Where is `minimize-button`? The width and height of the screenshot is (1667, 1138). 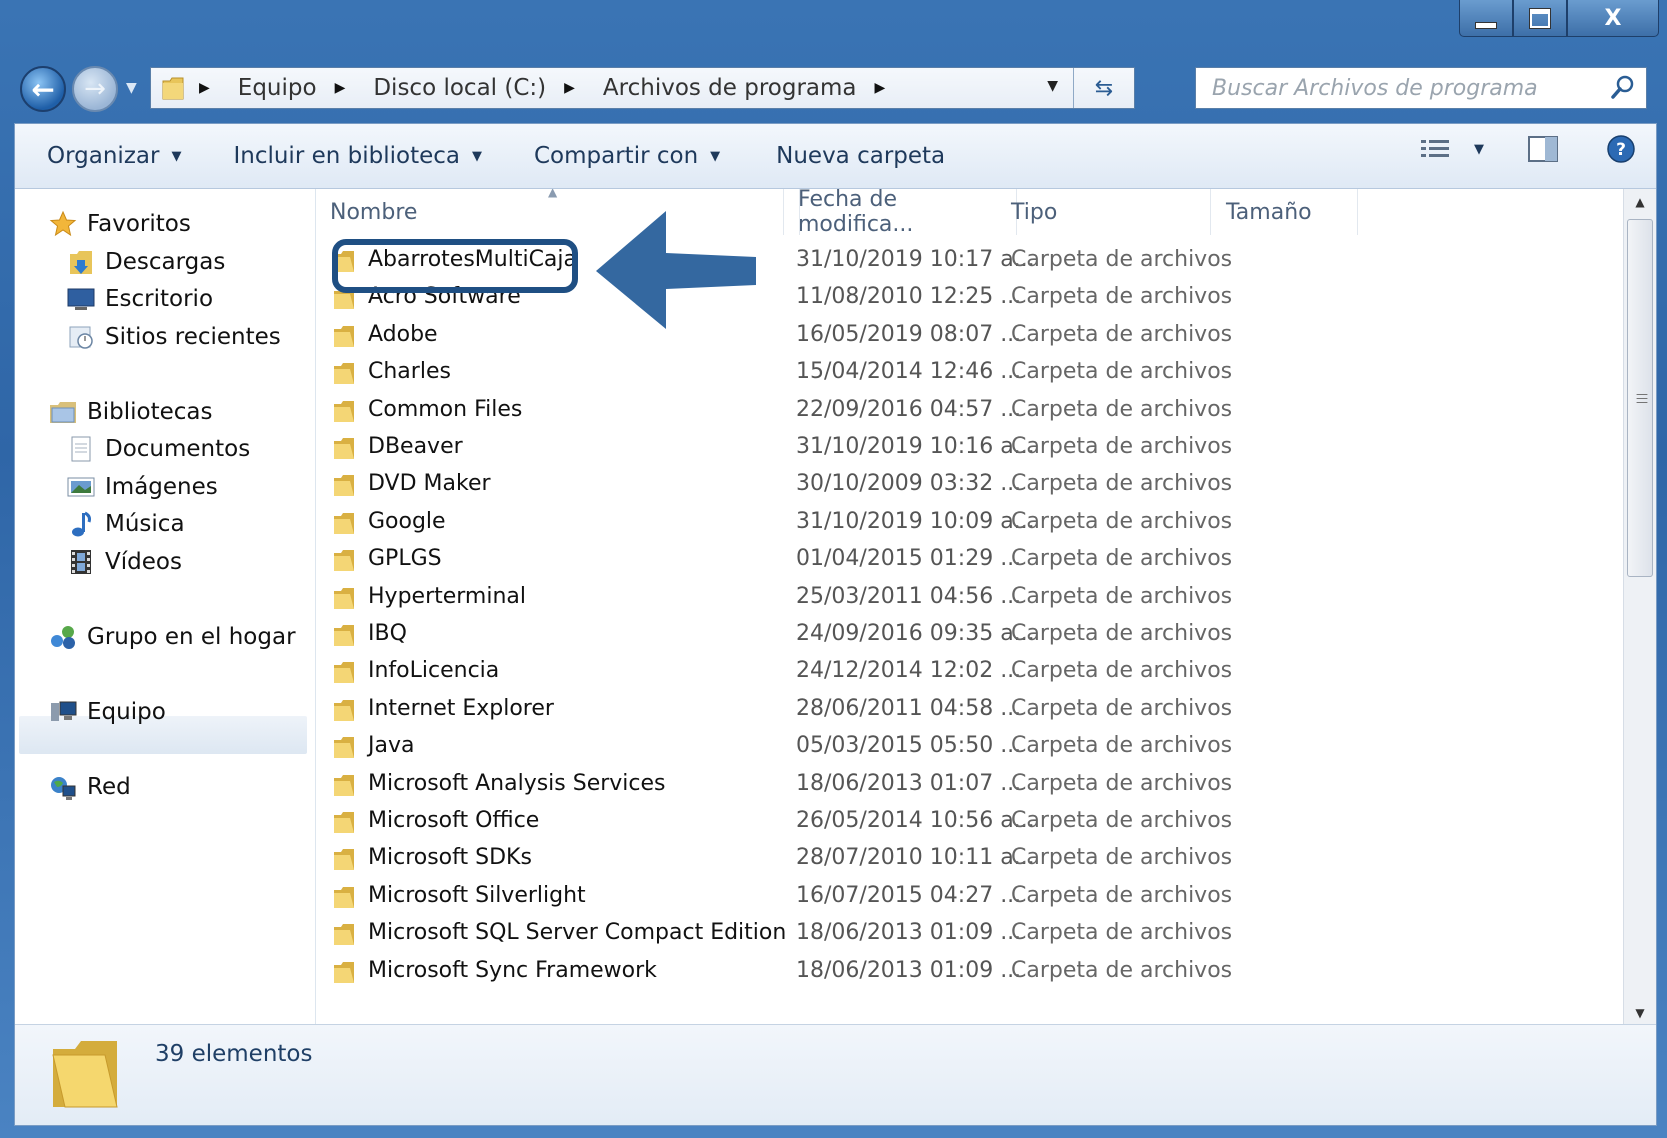
minimize-button is located at coordinates (1486, 18).